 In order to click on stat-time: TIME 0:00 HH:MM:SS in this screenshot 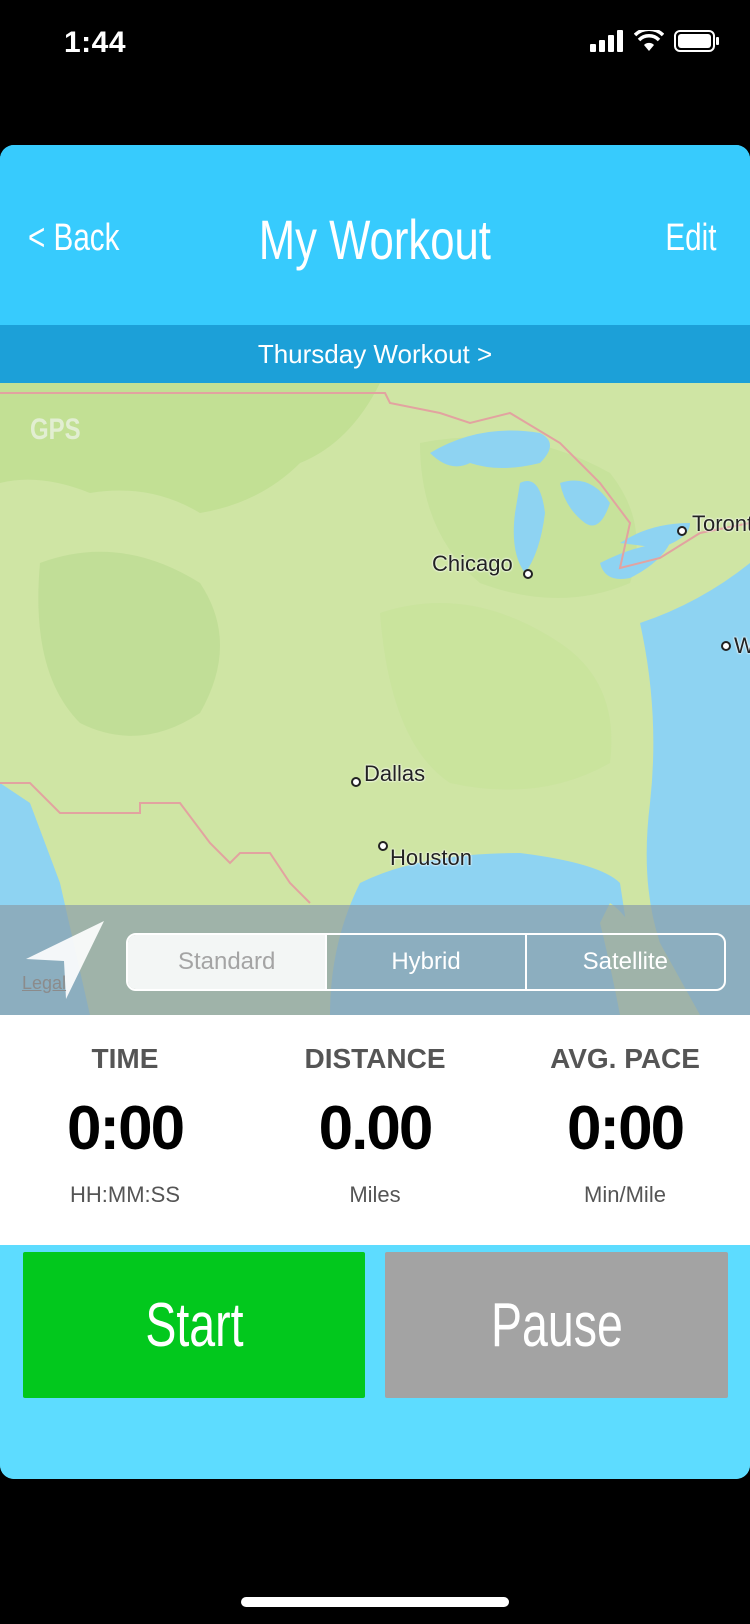, I will do `click(125, 1130)`.